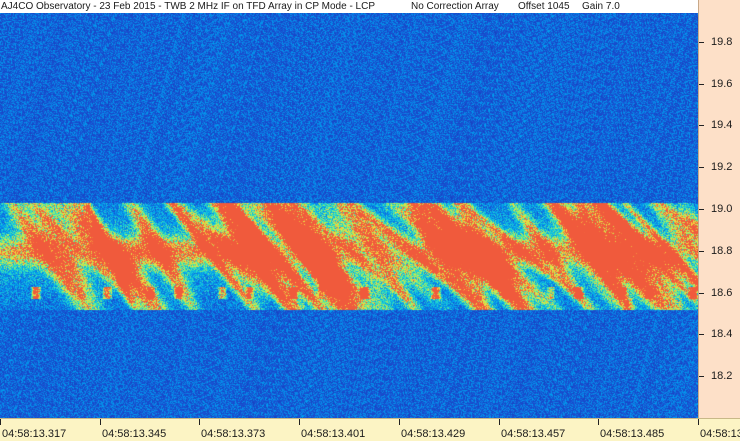 This screenshot has width=740, height=441. Describe the element at coordinates (722, 167) in the screenshot. I see `y-tick-label: 19.2` at that location.